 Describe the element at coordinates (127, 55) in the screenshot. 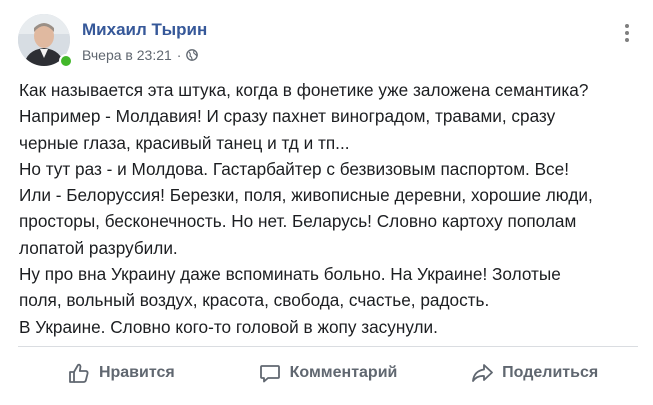

I see `post-timestamp: Вчера в 23:21` at that location.